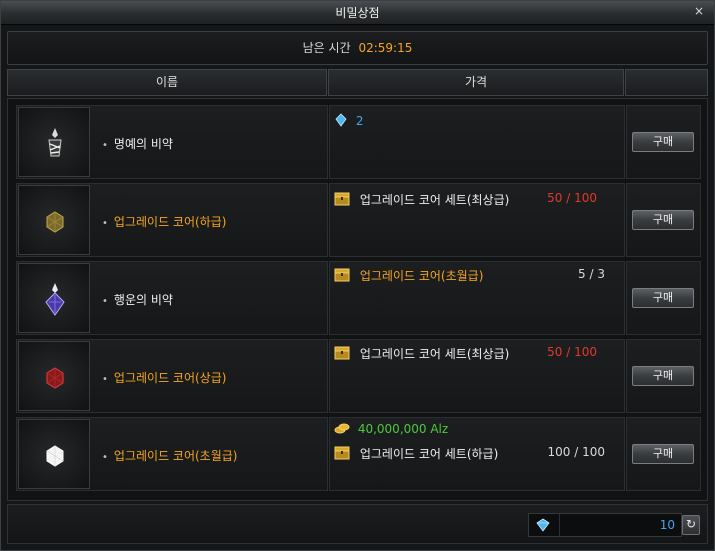 This screenshot has width=715, height=551. Describe the element at coordinates (54, 220) in the screenshot. I see `upgrade-core-low-icon` at that location.